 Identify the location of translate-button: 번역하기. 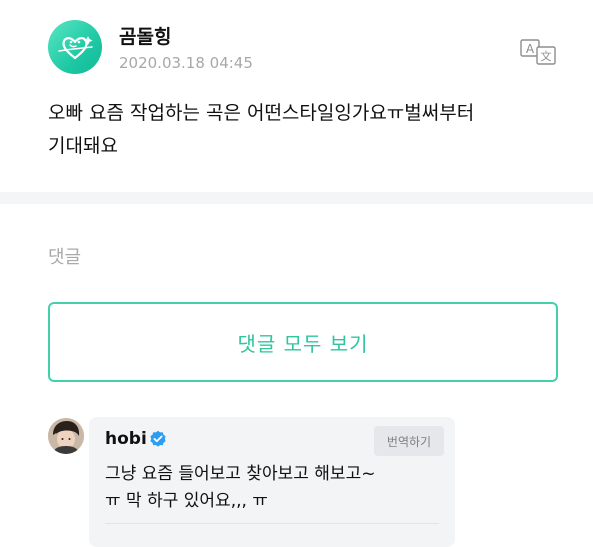
(409, 441).